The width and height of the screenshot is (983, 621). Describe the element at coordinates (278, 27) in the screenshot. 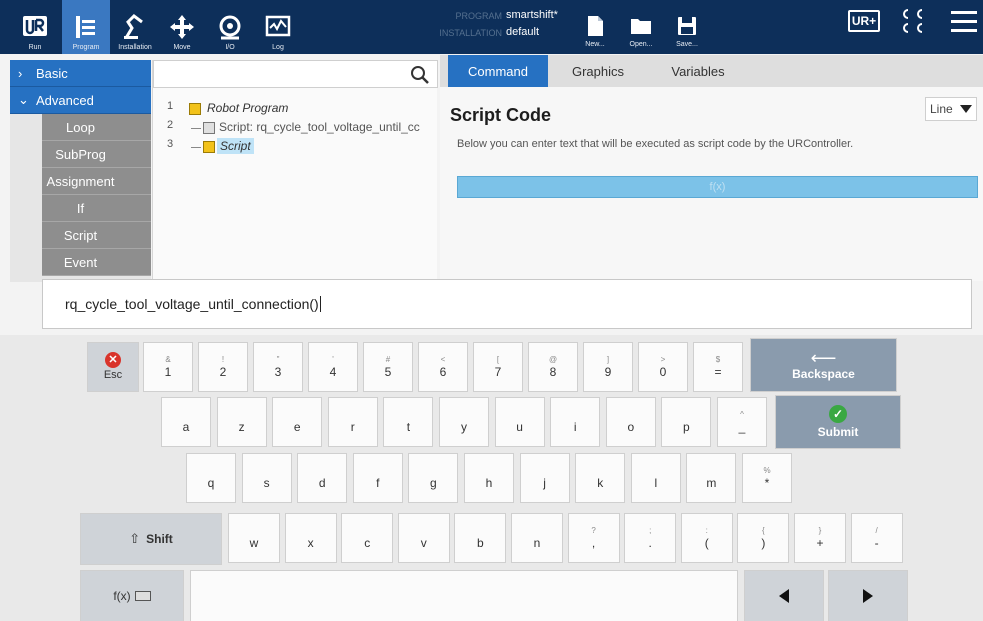

I see `tool-log: Log` at that location.